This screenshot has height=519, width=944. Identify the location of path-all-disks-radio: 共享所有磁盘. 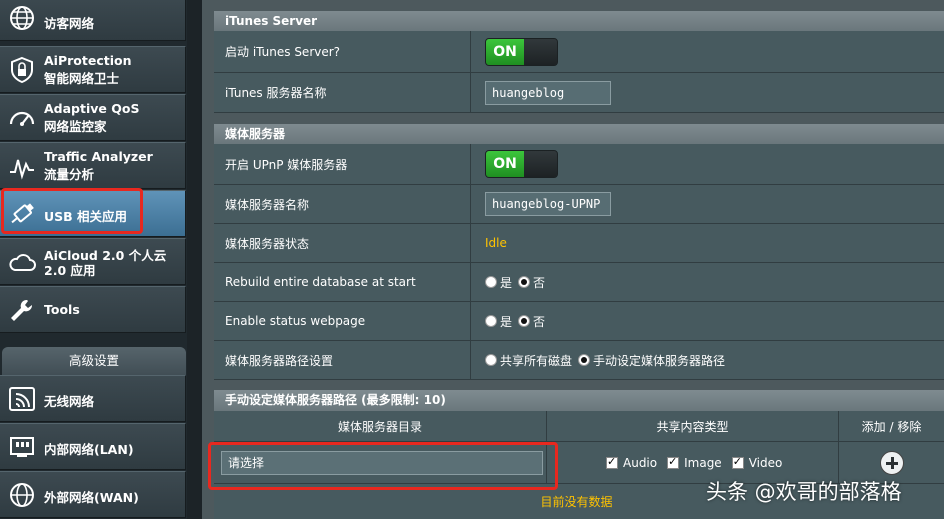
(528, 360).